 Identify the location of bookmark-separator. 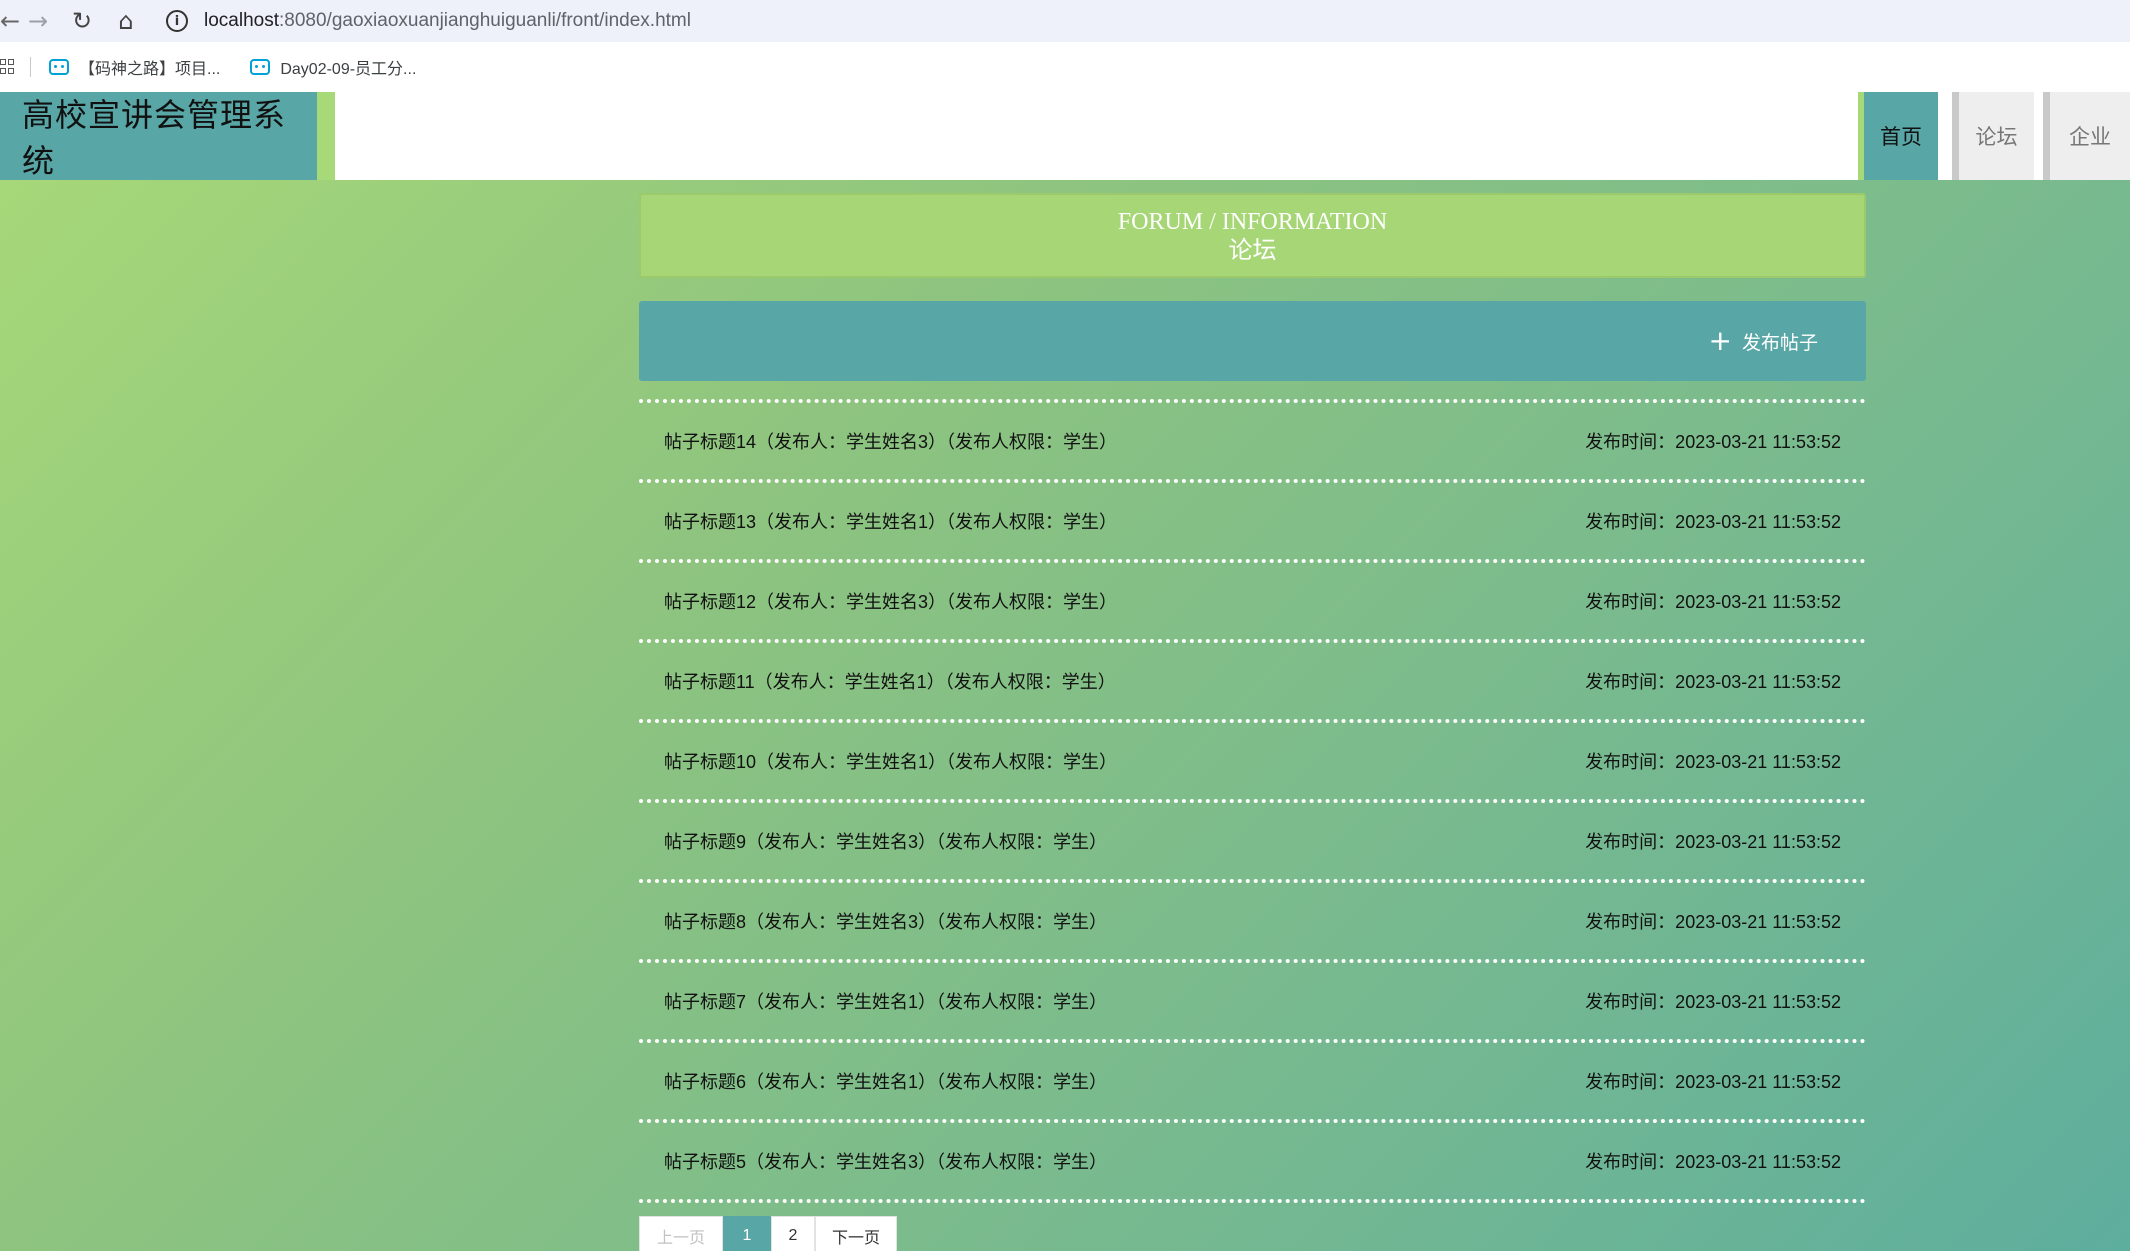
(30, 67).